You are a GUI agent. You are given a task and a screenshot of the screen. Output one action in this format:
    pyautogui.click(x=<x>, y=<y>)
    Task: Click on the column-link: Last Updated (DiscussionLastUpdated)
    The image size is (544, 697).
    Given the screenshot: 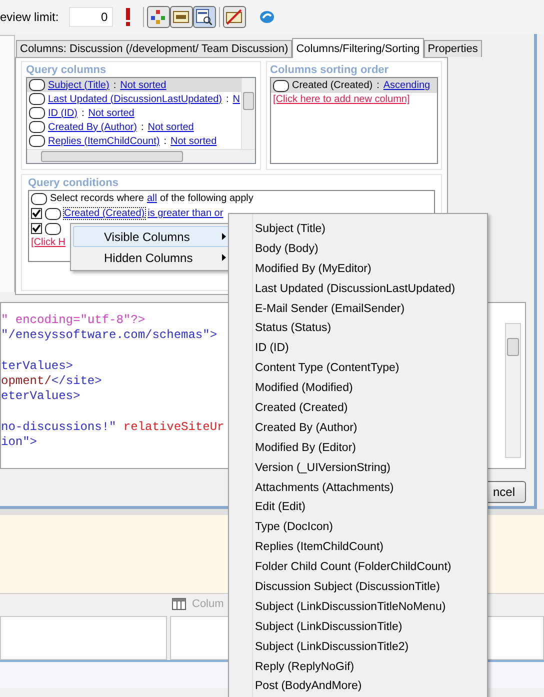 What is the action you would take?
    pyautogui.click(x=135, y=99)
    